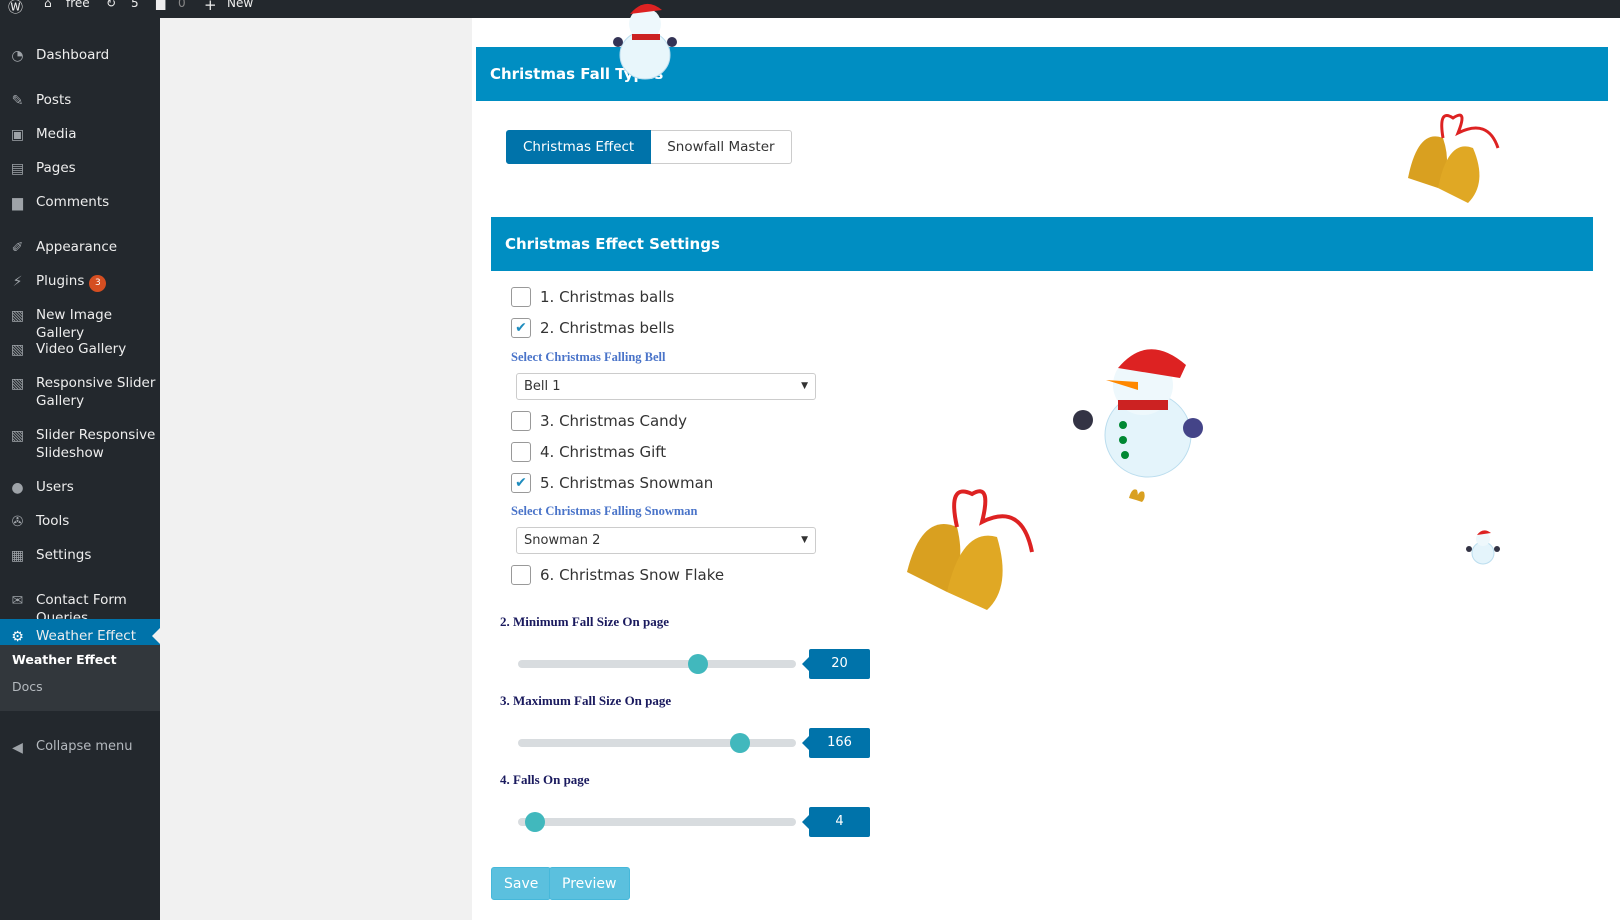 The image size is (1620, 920). What do you see at coordinates (604, 511) in the screenshot?
I see `snowman-select-label: Select Christmas Falling Snowman` at bounding box center [604, 511].